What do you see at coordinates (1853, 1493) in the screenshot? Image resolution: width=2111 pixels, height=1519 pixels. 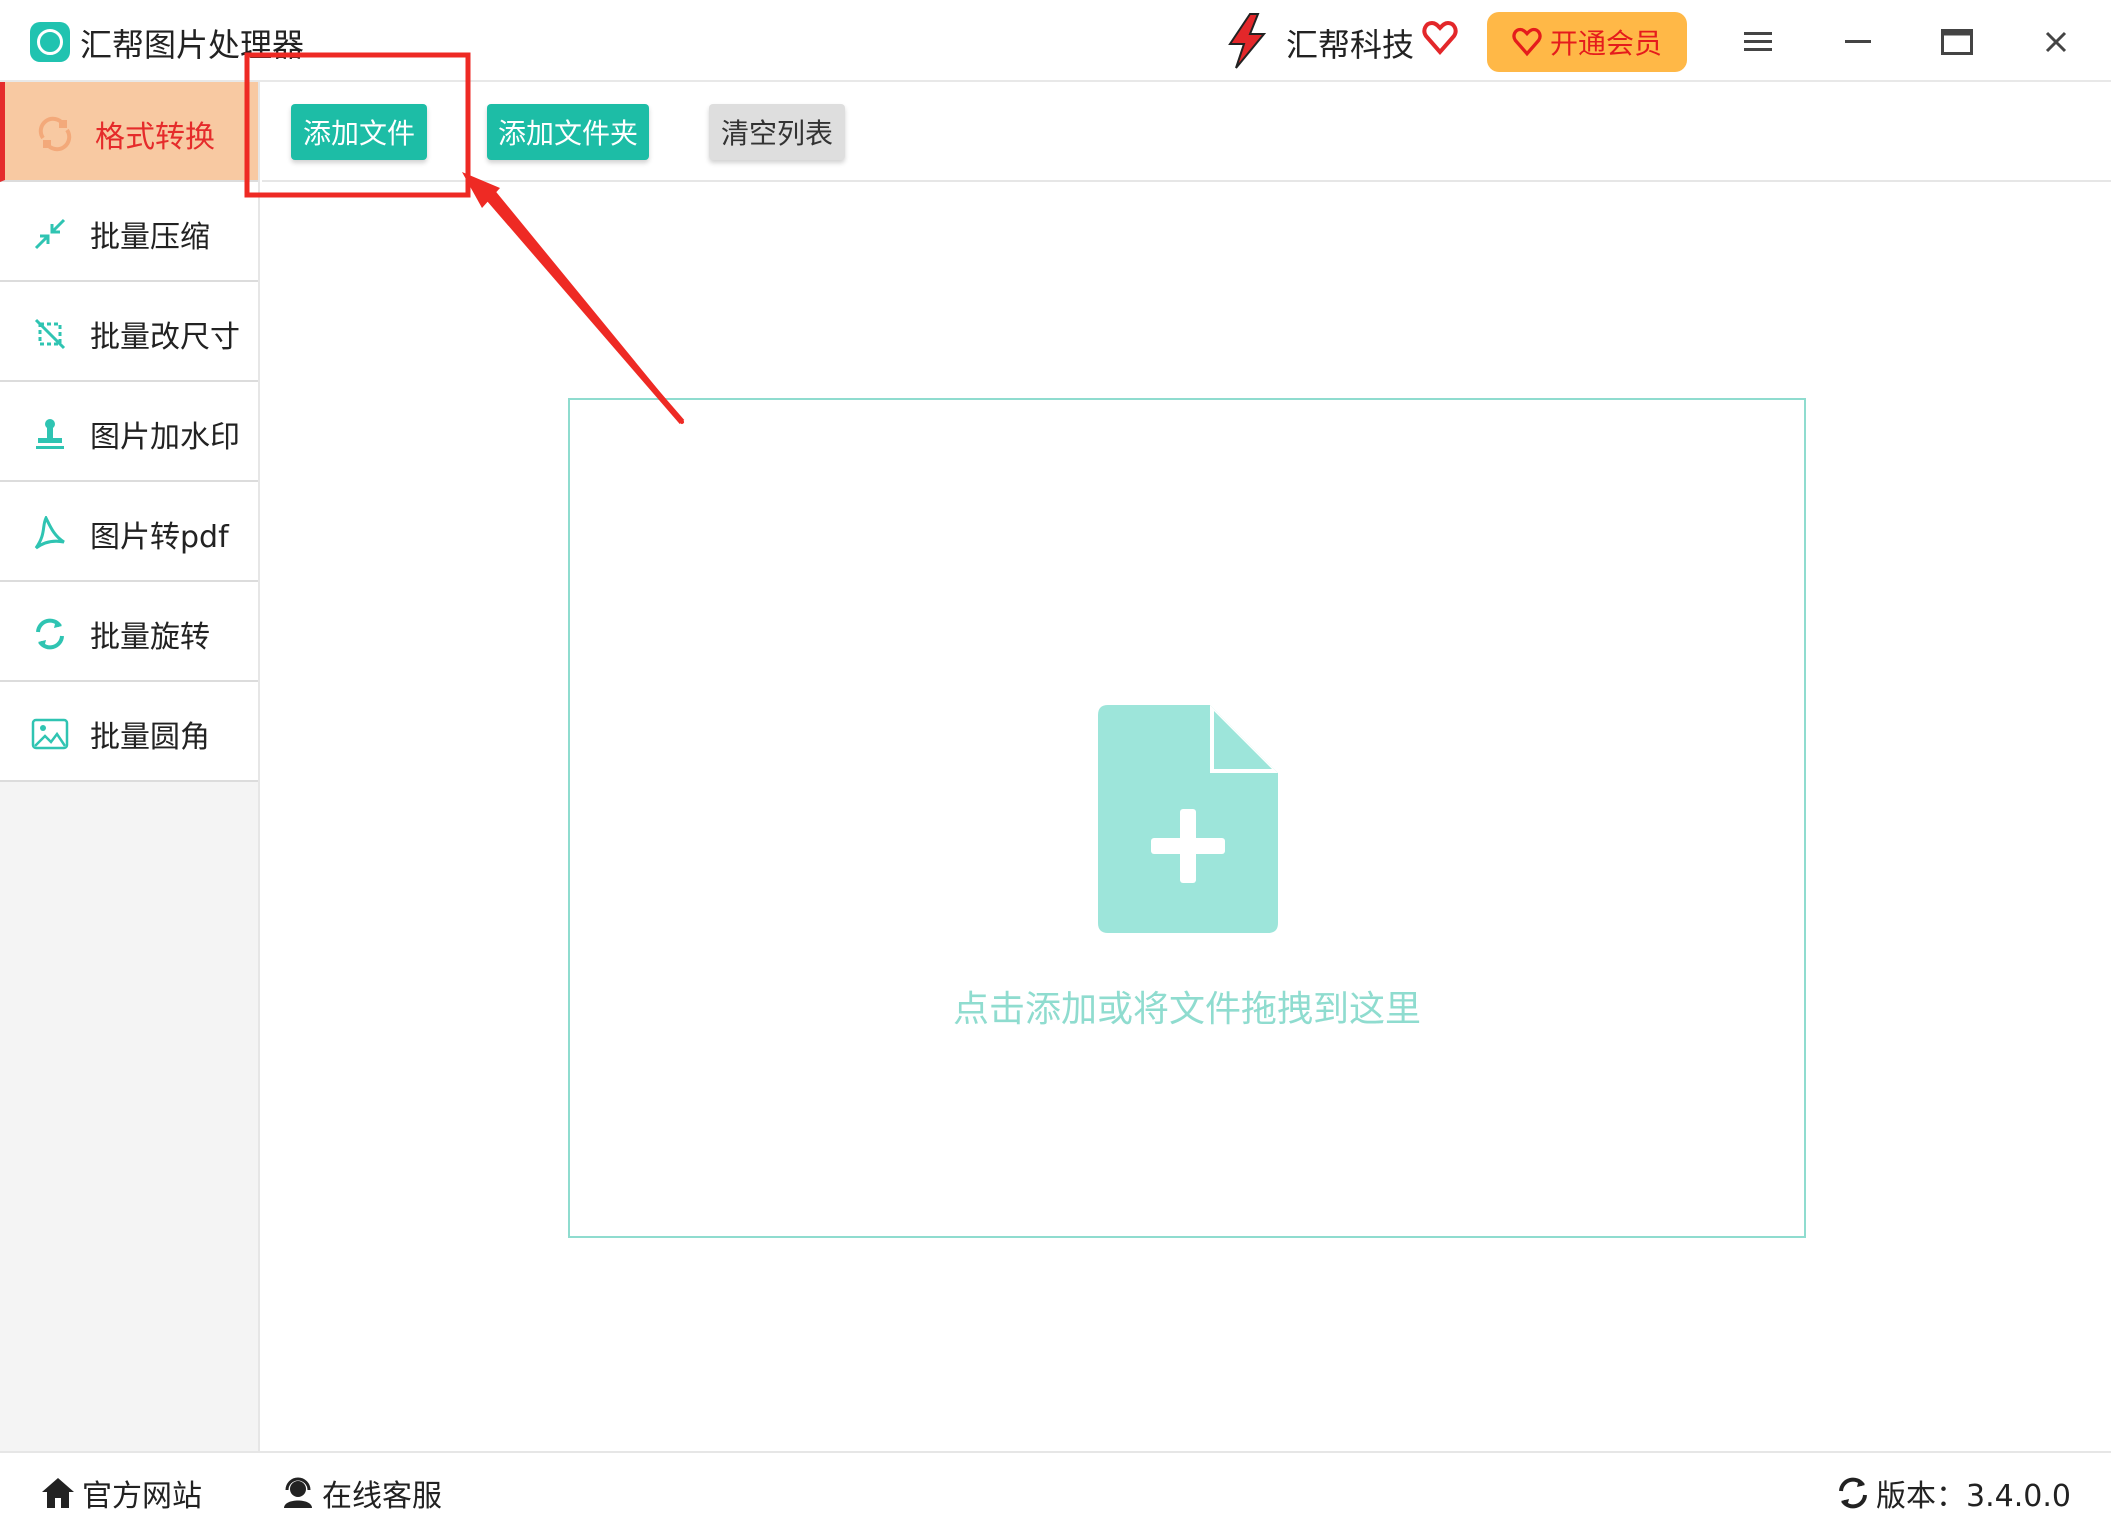 I see `refresh-icon` at bounding box center [1853, 1493].